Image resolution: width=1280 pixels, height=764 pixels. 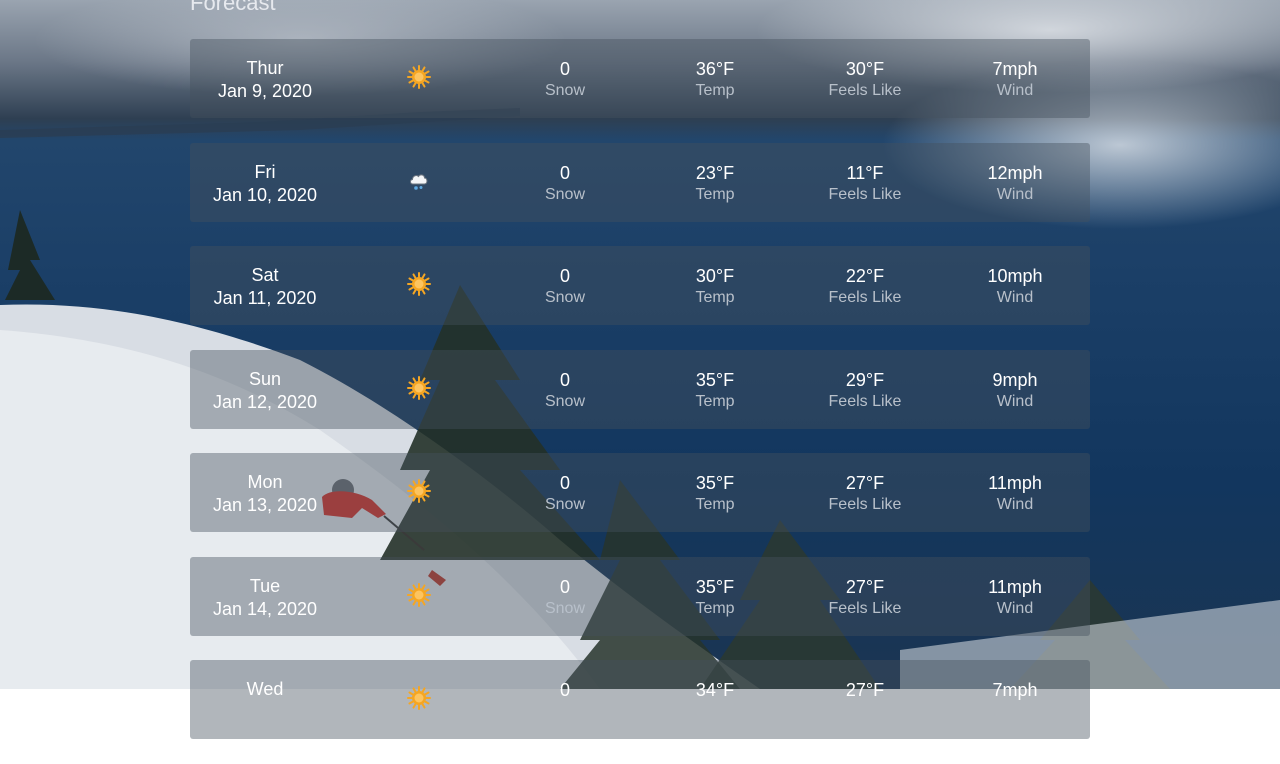 What do you see at coordinates (715, 699) in the screenshot?
I see `temp-metric: 34°F` at bounding box center [715, 699].